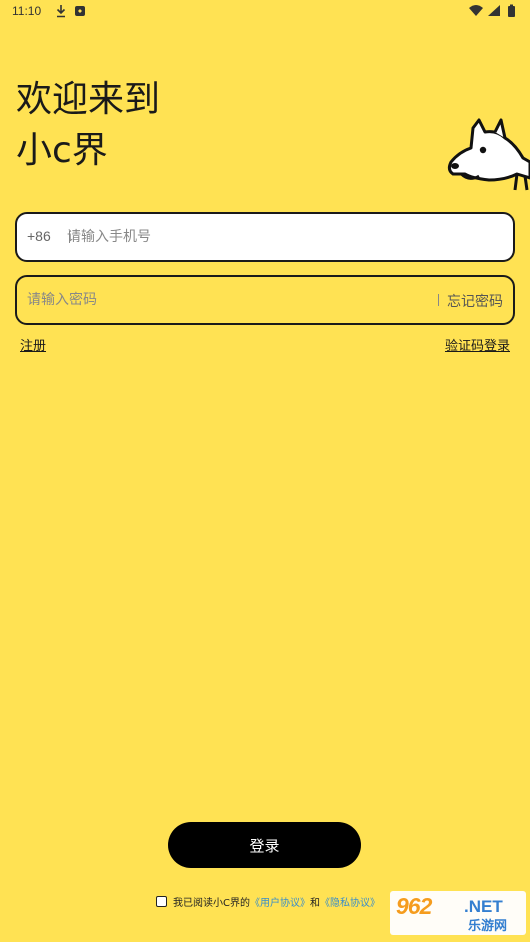  Describe the element at coordinates (476, 10) in the screenshot. I see `wifi-icon` at that location.